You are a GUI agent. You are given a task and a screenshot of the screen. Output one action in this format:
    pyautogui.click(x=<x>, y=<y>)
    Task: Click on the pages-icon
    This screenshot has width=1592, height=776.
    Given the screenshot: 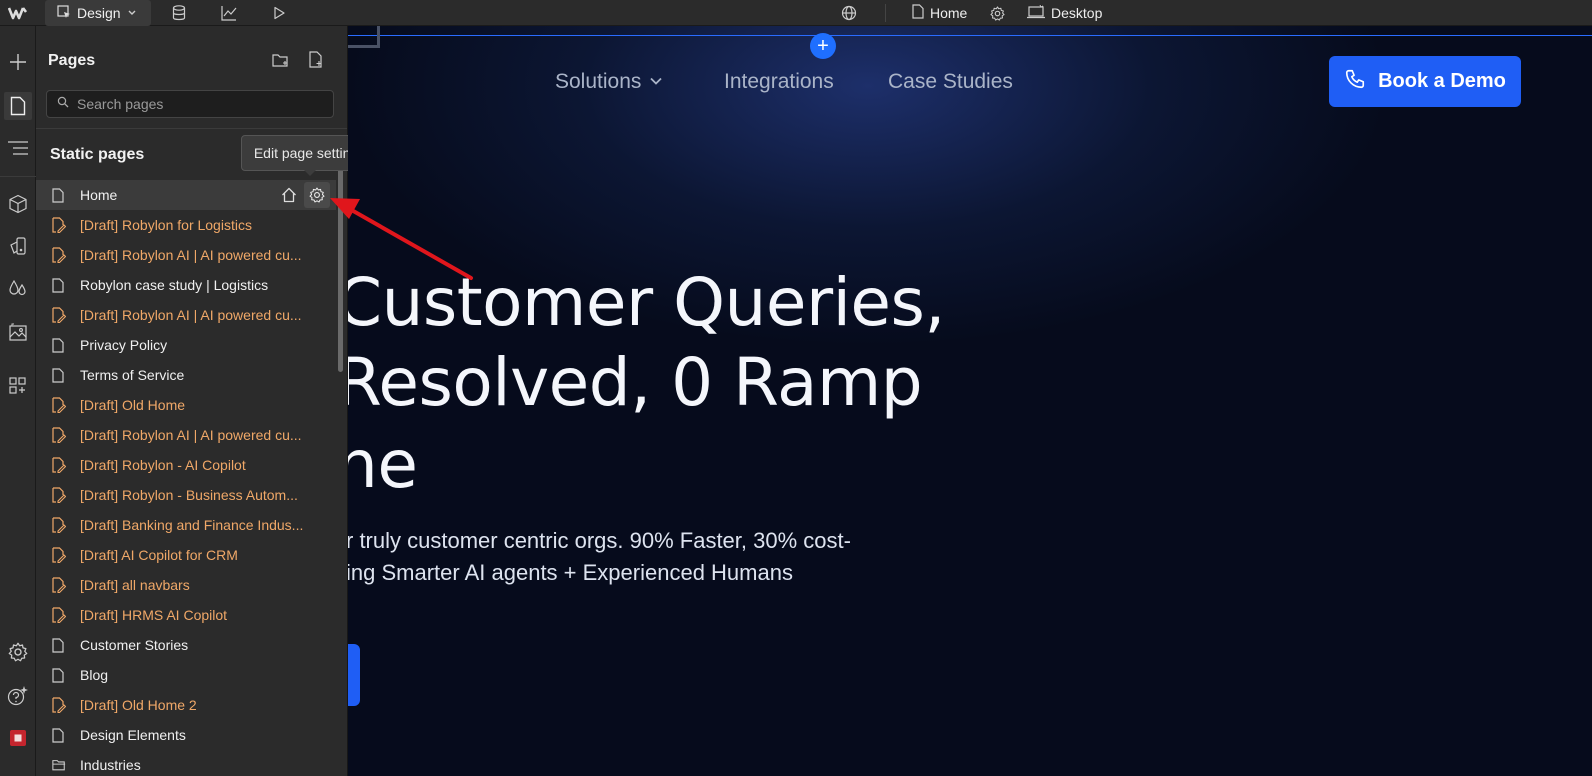 What is the action you would take?
    pyautogui.click(x=18, y=106)
    